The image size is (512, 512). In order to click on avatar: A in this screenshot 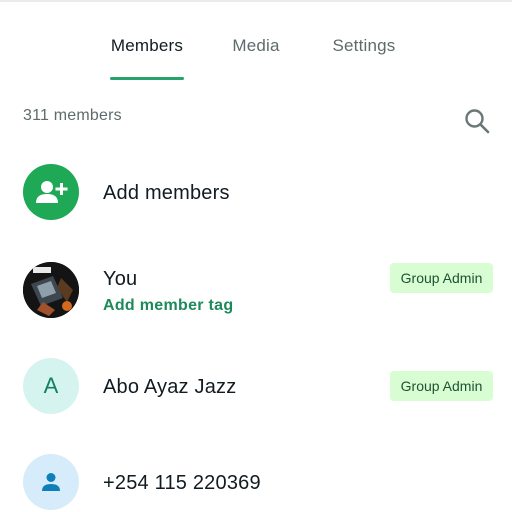, I will do `click(51, 386)`.